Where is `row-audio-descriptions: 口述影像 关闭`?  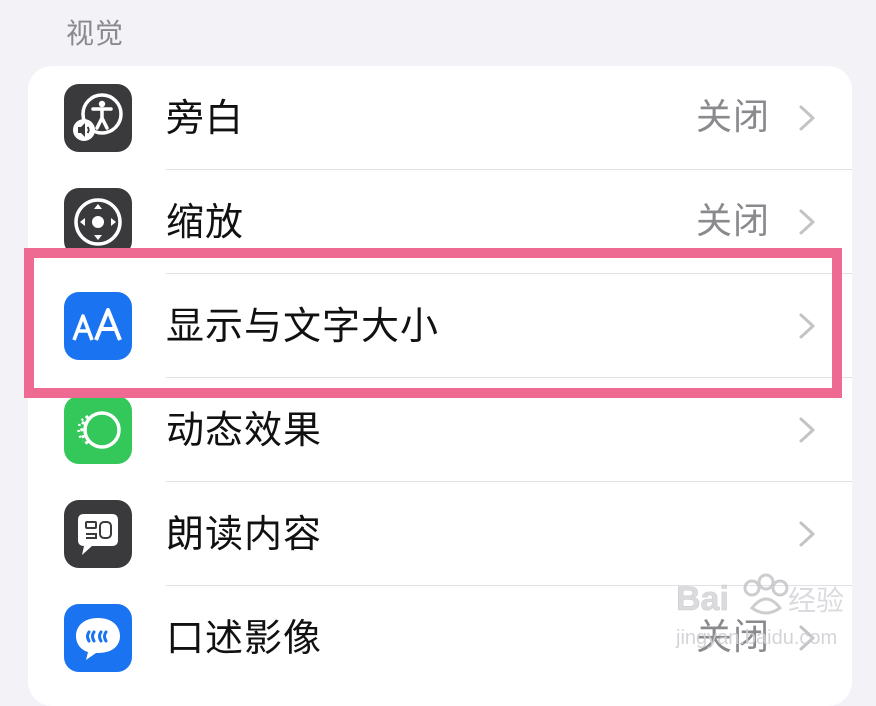 row-audio-descriptions: 口述影像 关闭 is located at coordinates (440, 638).